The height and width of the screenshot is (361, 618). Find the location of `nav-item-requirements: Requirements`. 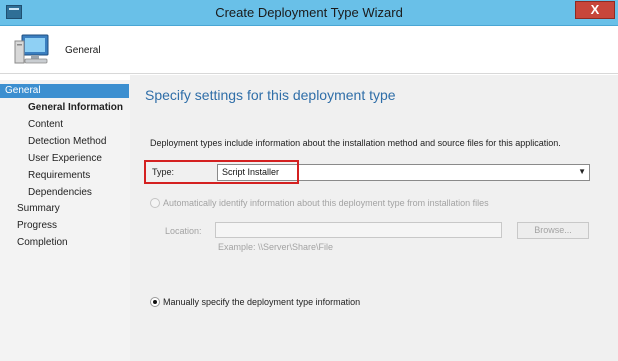

nav-item-requirements: Requirements is located at coordinates (59, 176).